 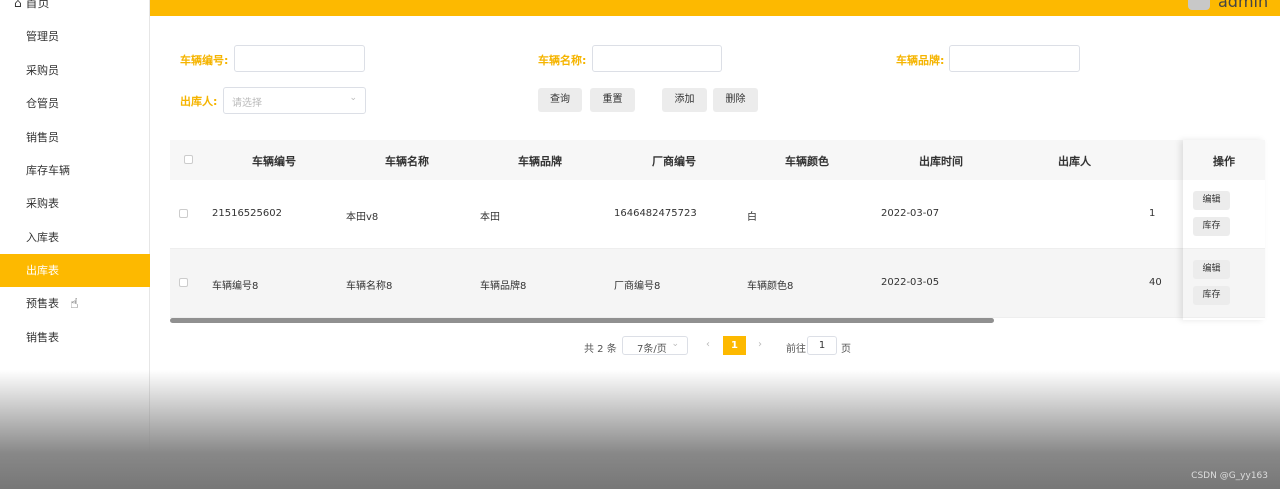 I want to click on cell-vehicle-name: 车辆名称8, so click(x=369, y=286).